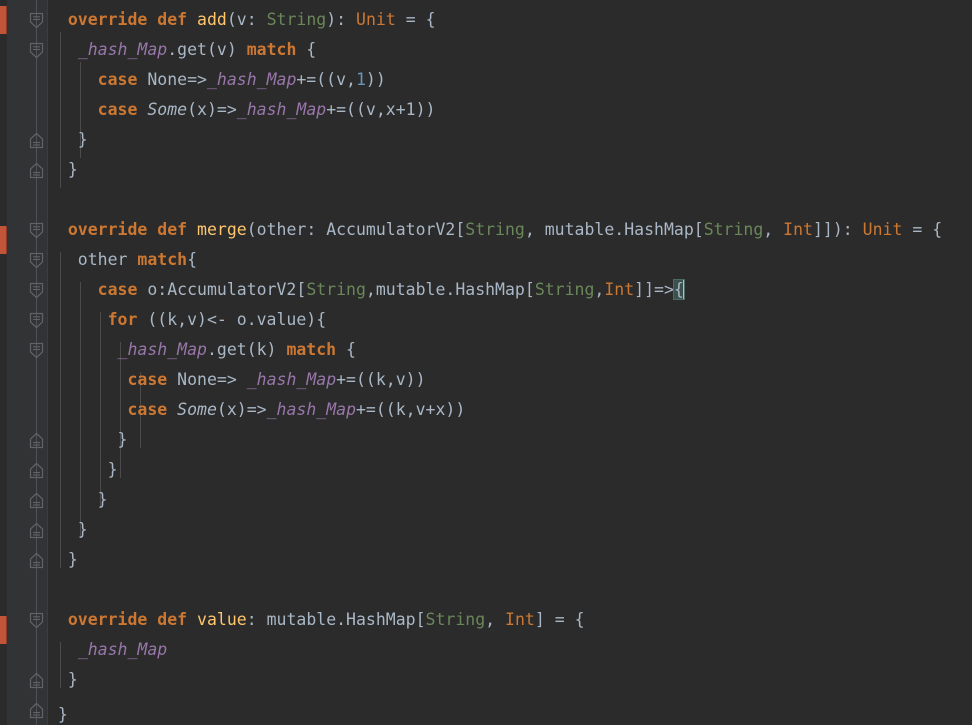 This screenshot has height=725, width=972. I want to click on line-merge-inner-match-close: }, so click(88, 440).